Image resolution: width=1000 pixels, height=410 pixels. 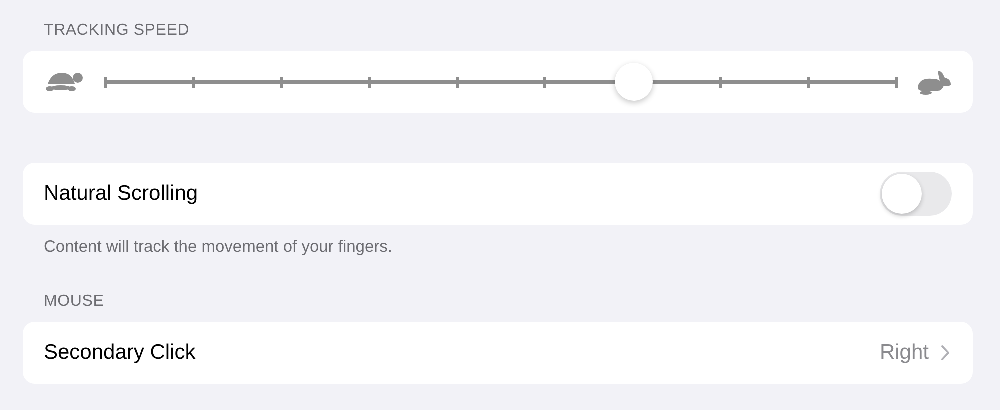 I want to click on chevron-icon, so click(x=945, y=353).